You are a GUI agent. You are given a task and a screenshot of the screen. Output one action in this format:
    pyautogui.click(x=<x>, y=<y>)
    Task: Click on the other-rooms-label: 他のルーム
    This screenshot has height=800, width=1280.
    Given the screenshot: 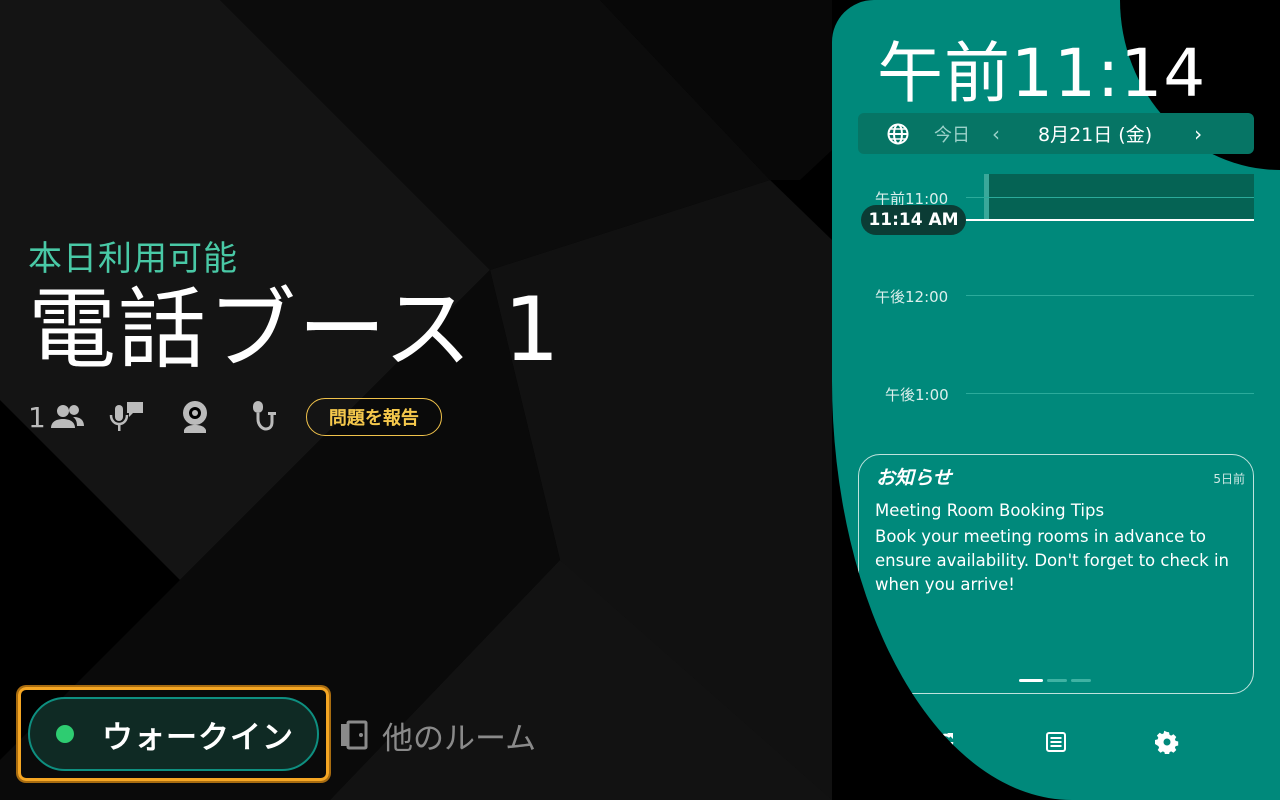 What is the action you would take?
    pyautogui.click(x=459, y=738)
    